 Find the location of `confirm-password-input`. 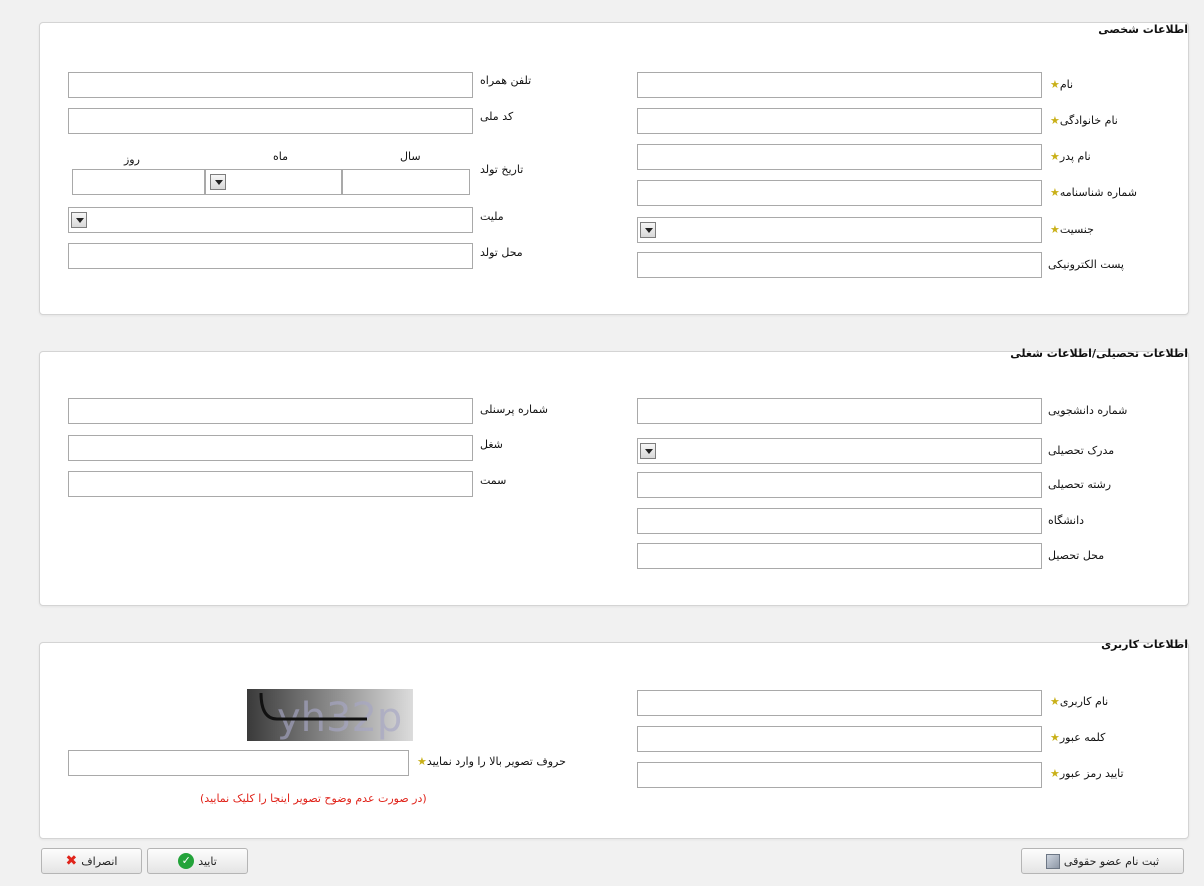

confirm-password-input is located at coordinates (839, 775).